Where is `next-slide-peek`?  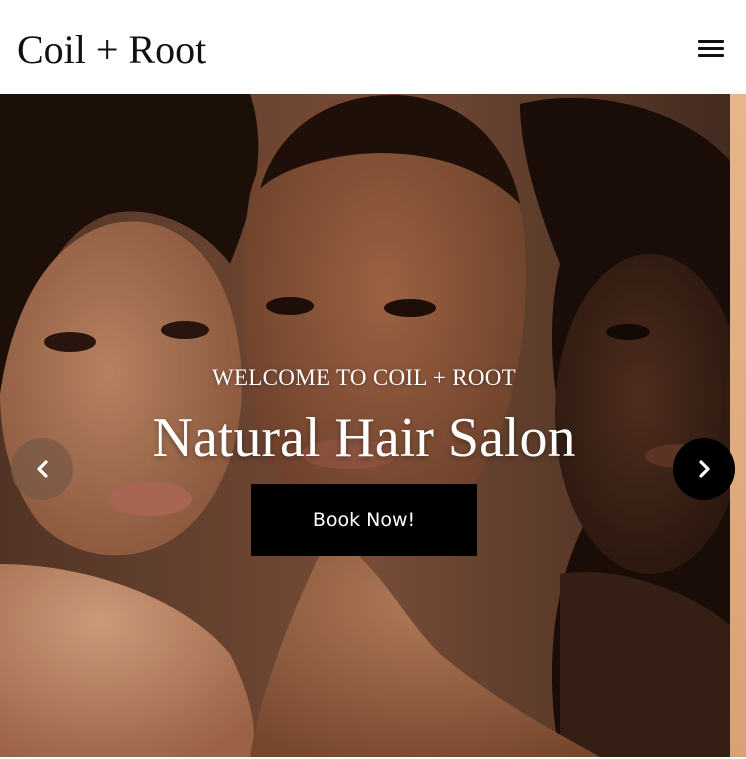 next-slide-peek is located at coordinates (738, 425).